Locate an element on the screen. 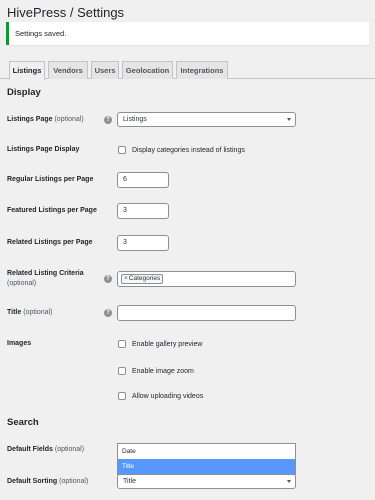  title-field-label: Title (optional) is located at coordinates (30, 312).